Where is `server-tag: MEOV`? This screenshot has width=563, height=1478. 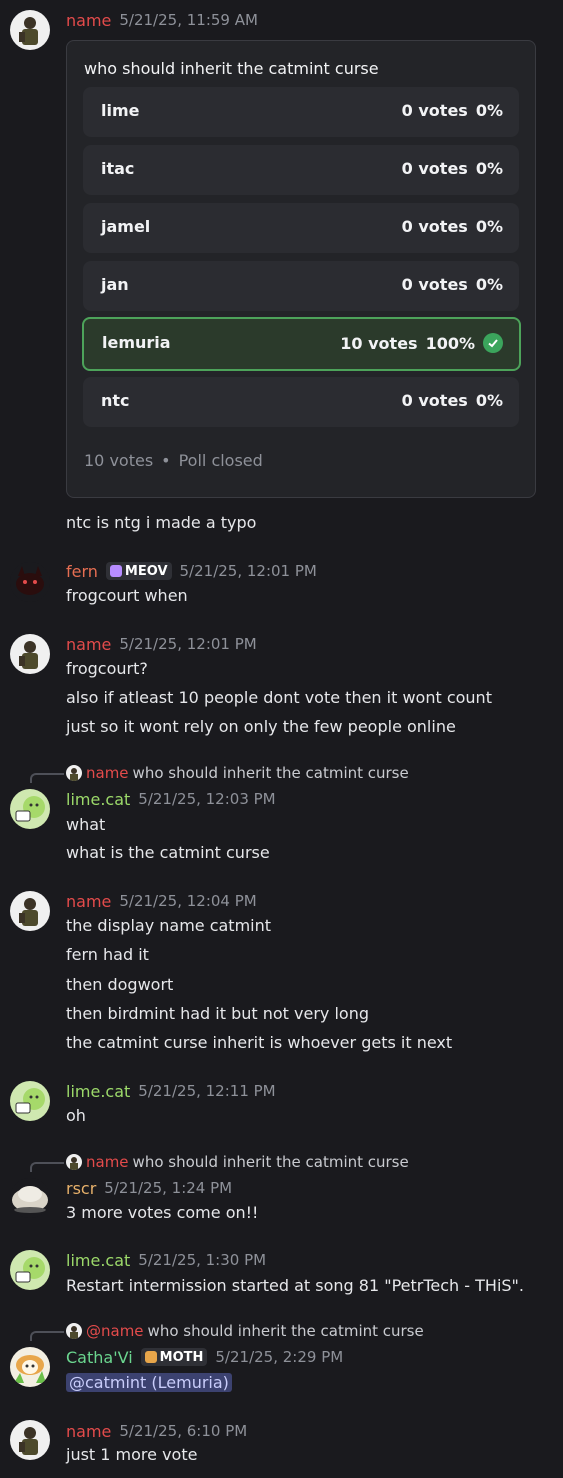 server-tag: MEOV is located at coordinates (138, 571).